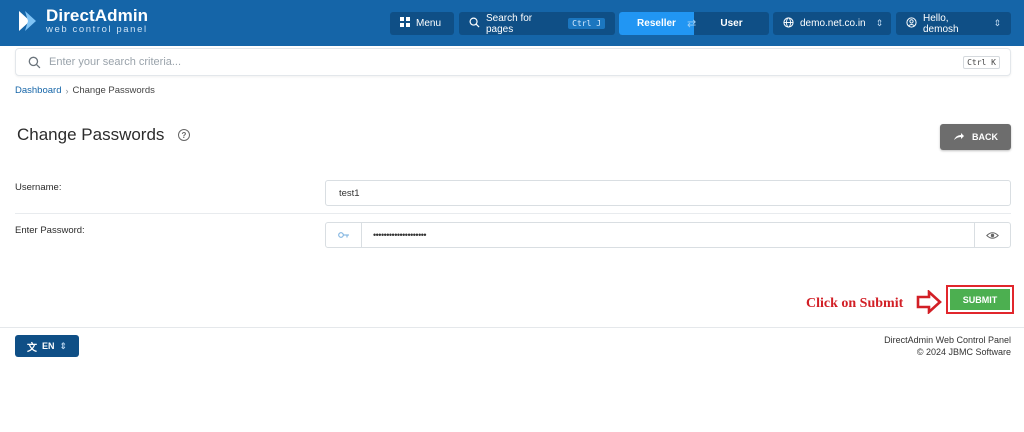  I want to click on password-input: ••••••••••••••••••••, so click(668, 235).